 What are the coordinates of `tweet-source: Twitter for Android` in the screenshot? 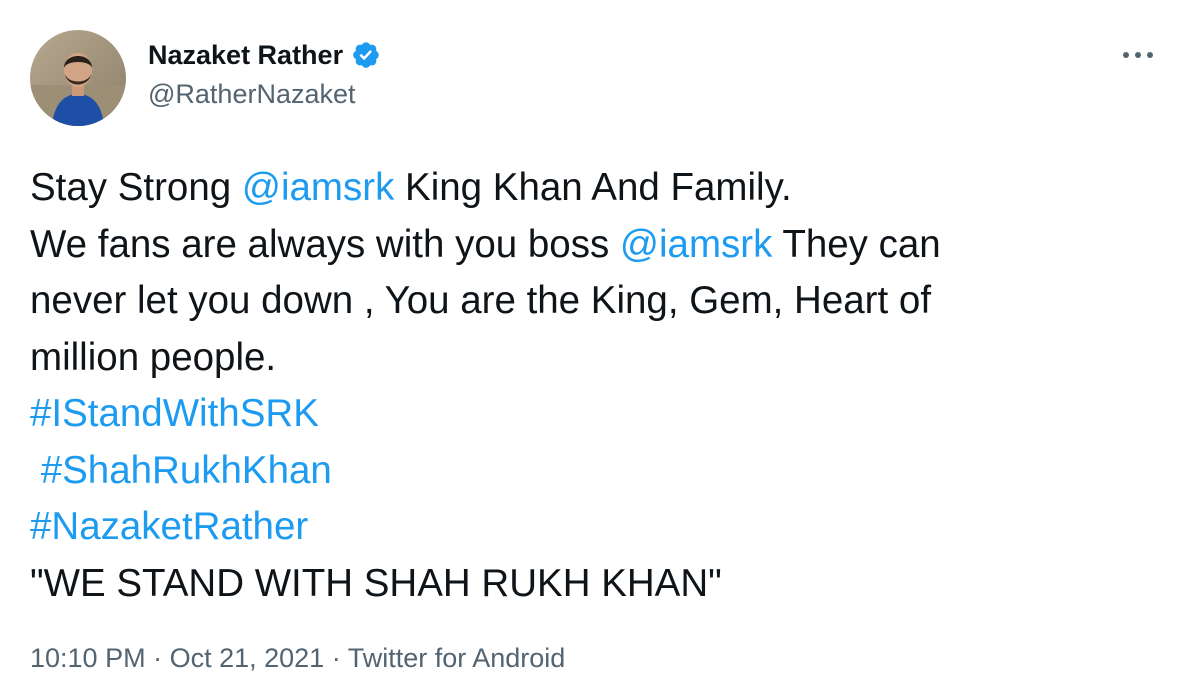 It's located at (457, 658).